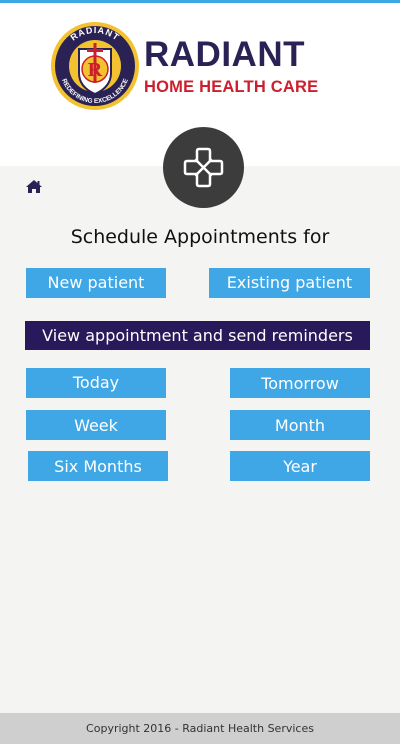 This screenshot has width=400, height=744. What do you see at coordinates (98, 466) in the screenshot?
I see `six-months-button: Six Months` at bounding box center [98, 466].